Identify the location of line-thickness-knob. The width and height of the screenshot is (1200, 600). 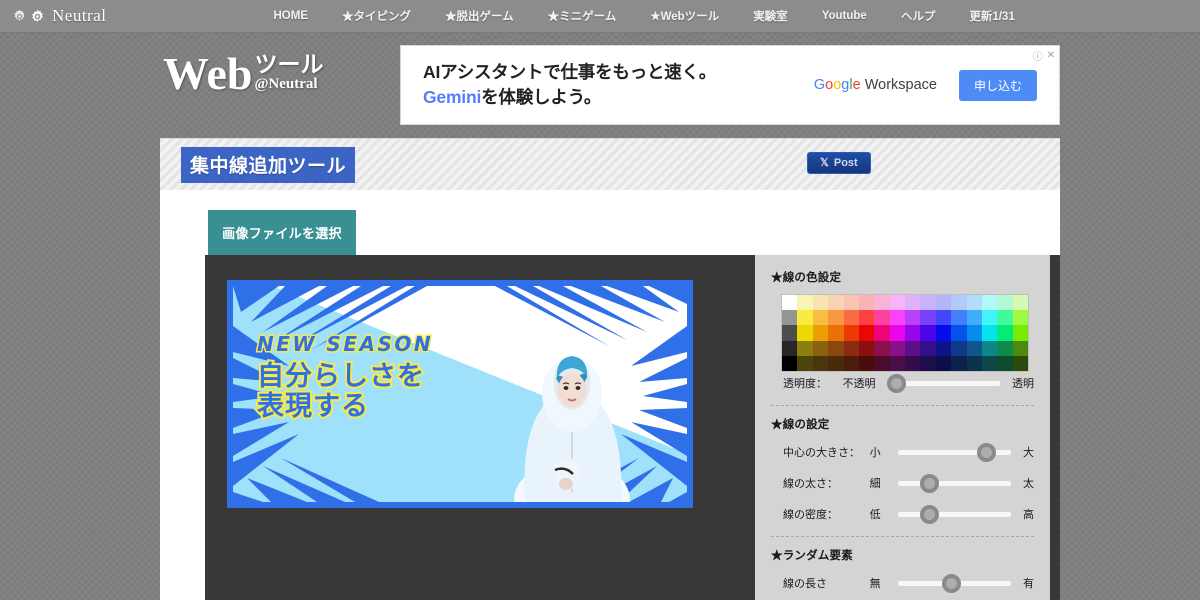
(929, 483).